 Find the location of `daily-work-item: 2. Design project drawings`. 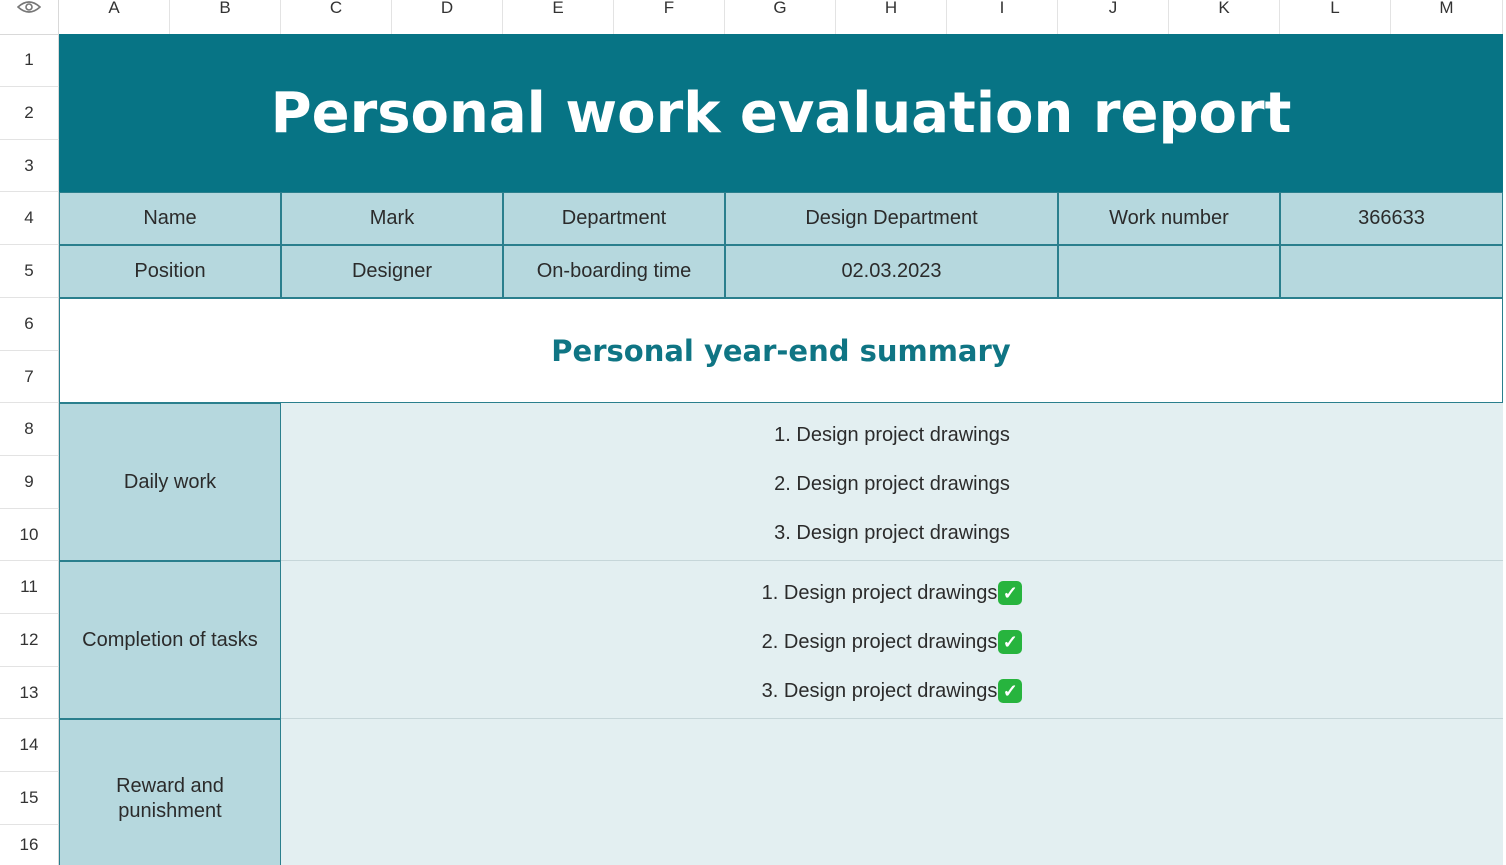

daily-work-item: 2. Design project drawings is located at coordinates (892, 483).